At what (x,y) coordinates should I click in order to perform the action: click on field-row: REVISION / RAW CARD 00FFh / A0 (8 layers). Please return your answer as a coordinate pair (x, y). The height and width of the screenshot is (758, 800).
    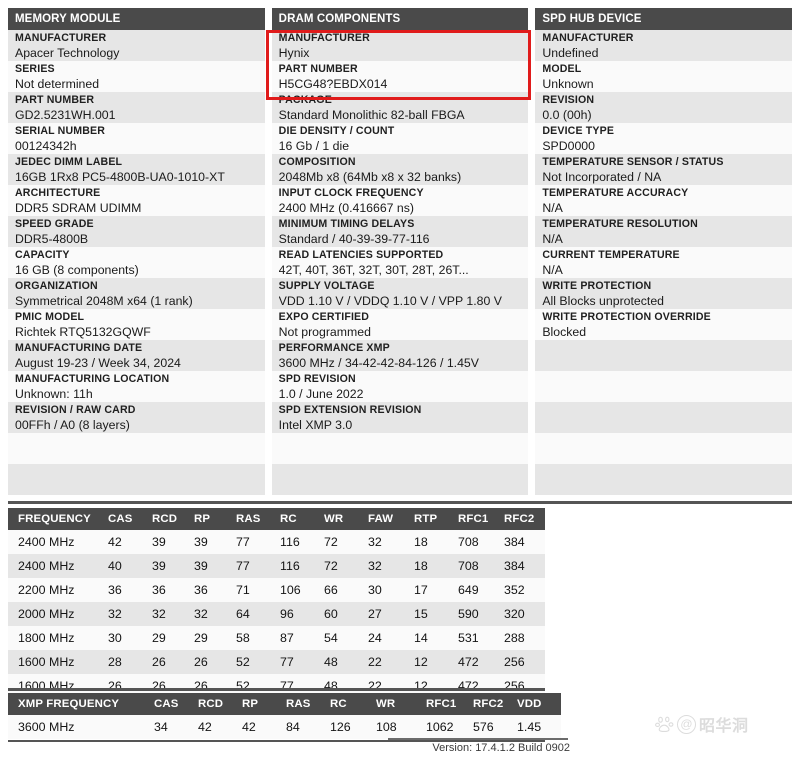
    Looking at the image, I should click on (136, 417).